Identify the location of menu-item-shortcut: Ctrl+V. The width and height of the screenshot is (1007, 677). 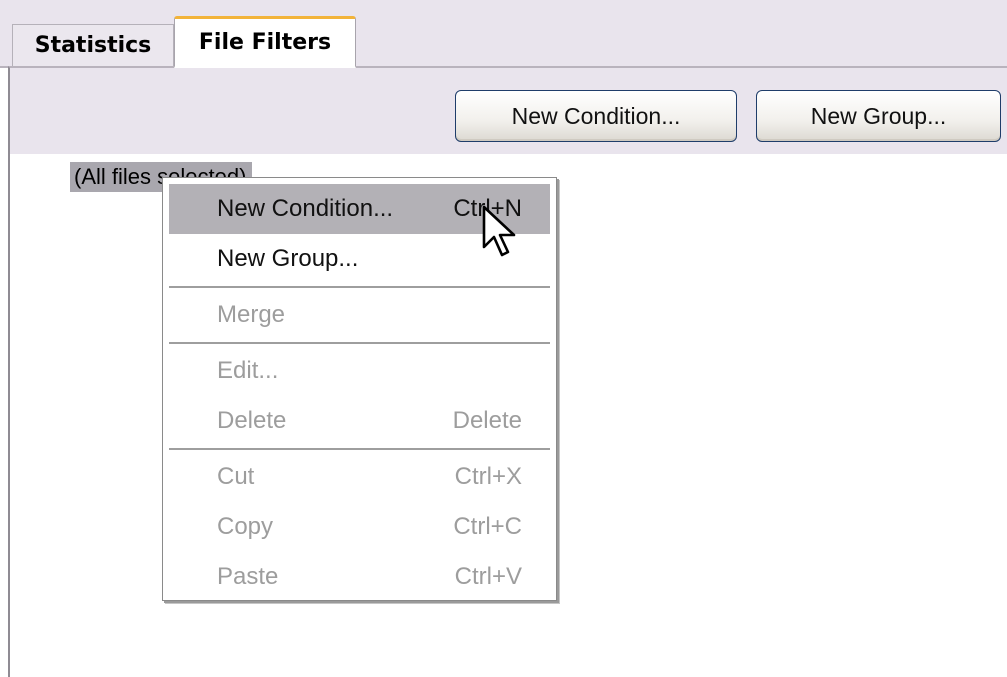
(488, 576).